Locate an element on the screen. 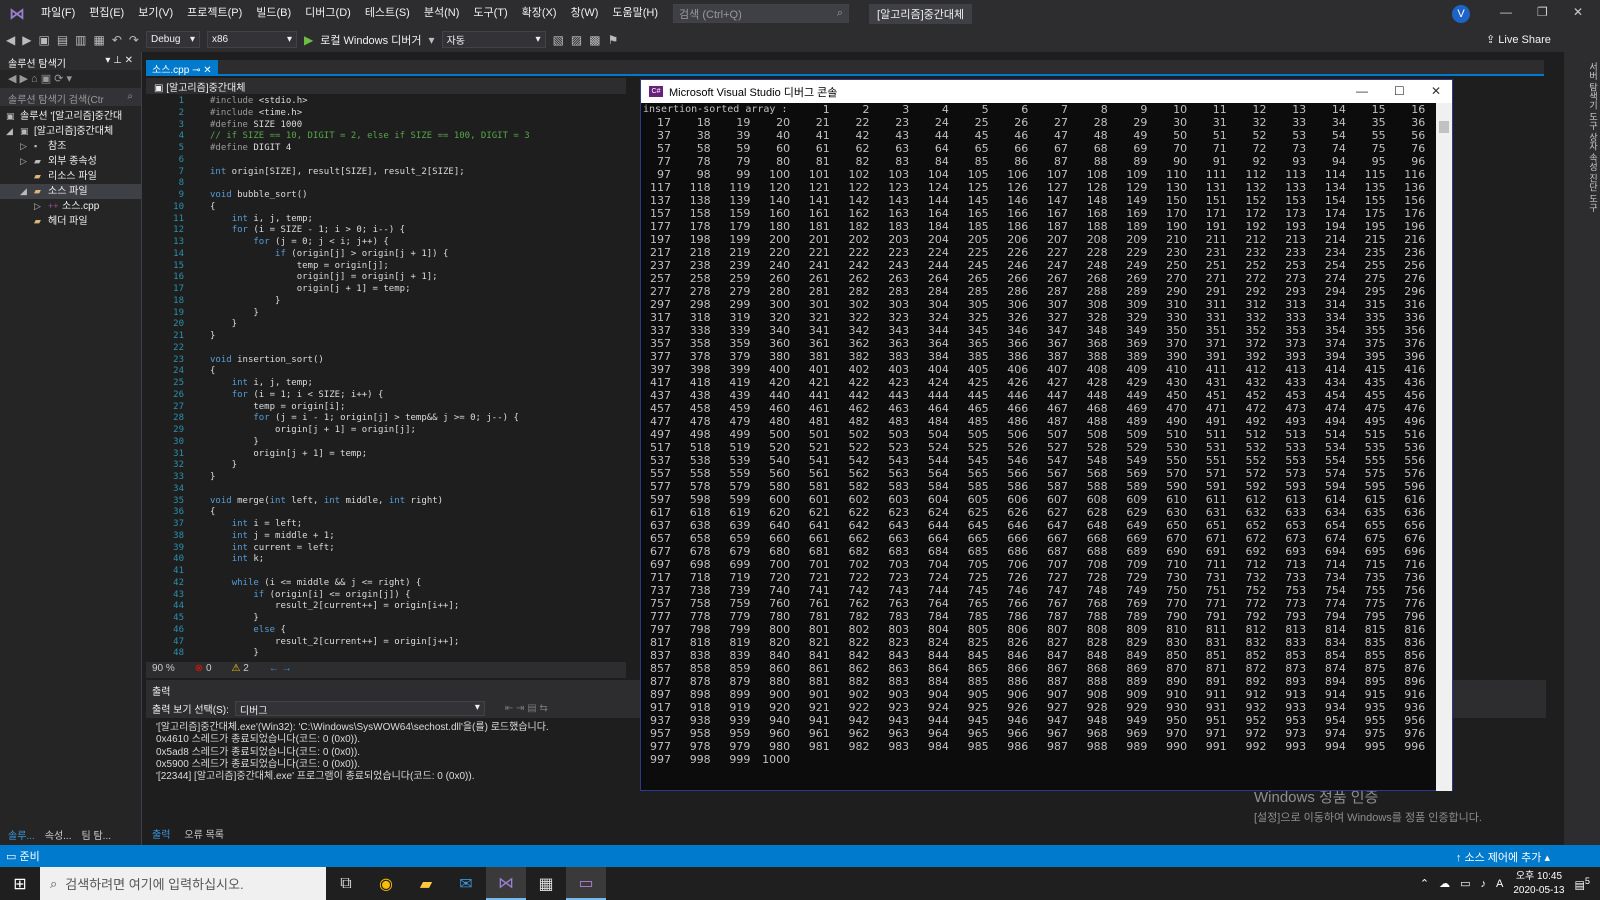 This screenshot has width=1600, height=900. code-line: 5 #define DIGIT 4 is located at coordinates (386, 148).